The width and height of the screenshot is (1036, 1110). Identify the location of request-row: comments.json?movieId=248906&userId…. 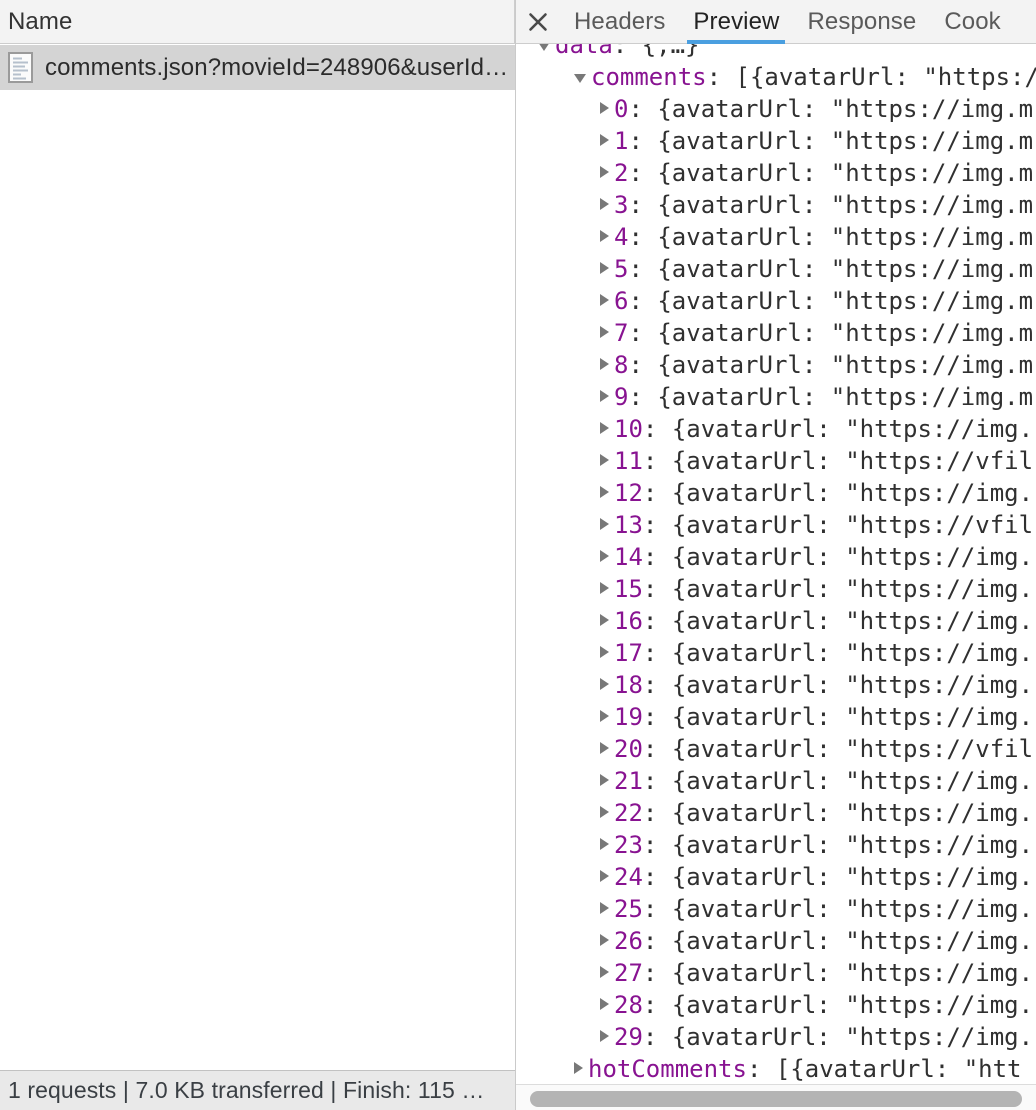
(257, 67).